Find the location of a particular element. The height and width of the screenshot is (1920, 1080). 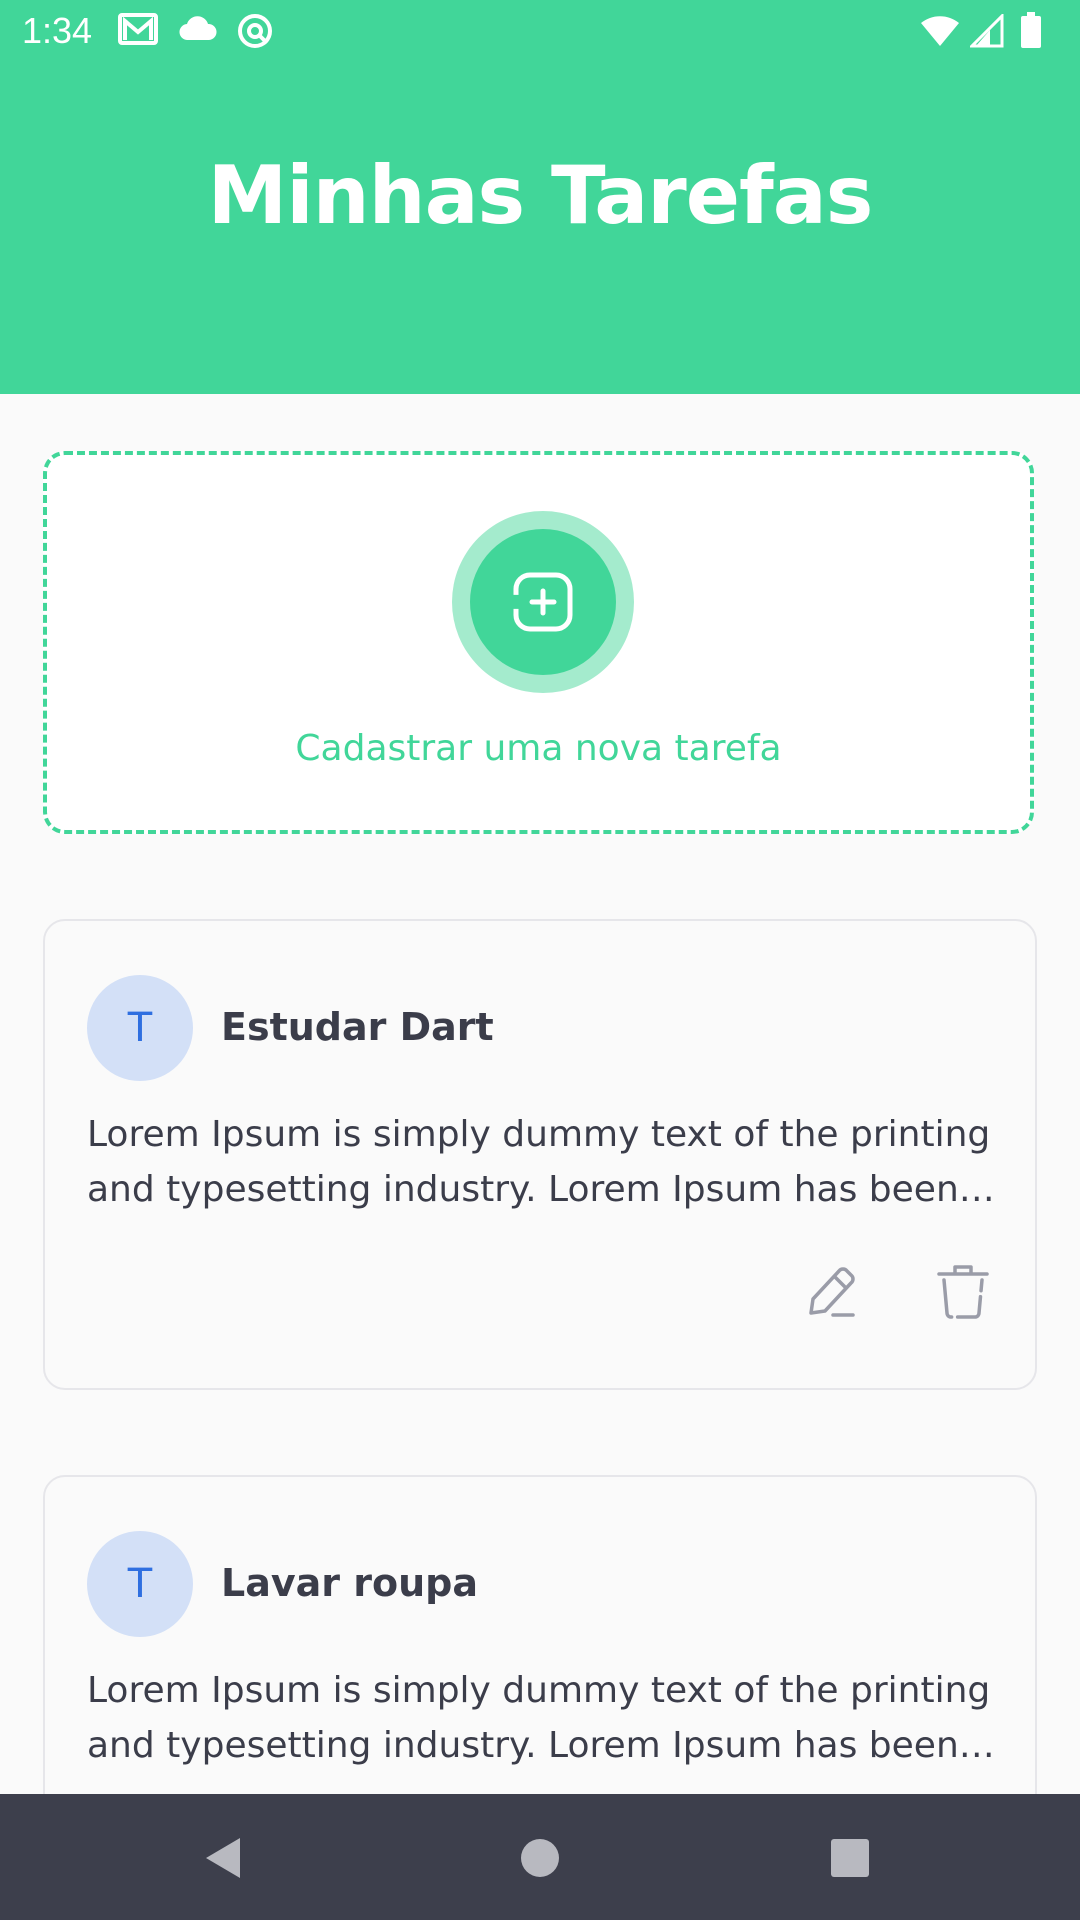

status-right-icons is located at coordinates (990, 32).